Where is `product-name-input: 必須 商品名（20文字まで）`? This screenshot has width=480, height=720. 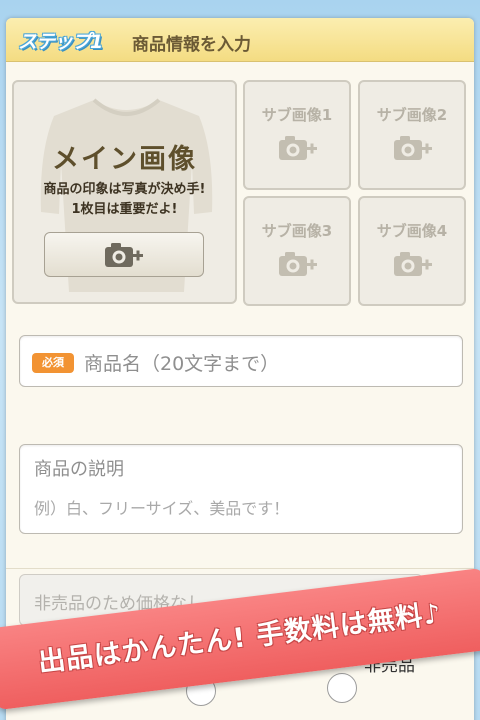 product-name-input: 必須 商品名（20文字まで） is located at coordinates (241, 361).